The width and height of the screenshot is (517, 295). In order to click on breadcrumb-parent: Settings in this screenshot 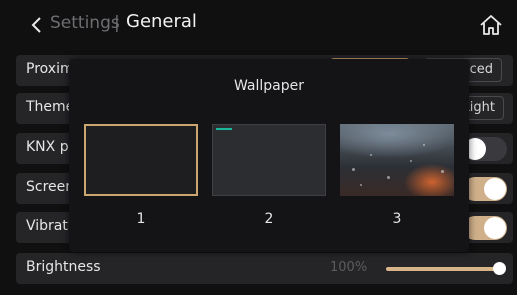, I will do `click(85, 23)`.